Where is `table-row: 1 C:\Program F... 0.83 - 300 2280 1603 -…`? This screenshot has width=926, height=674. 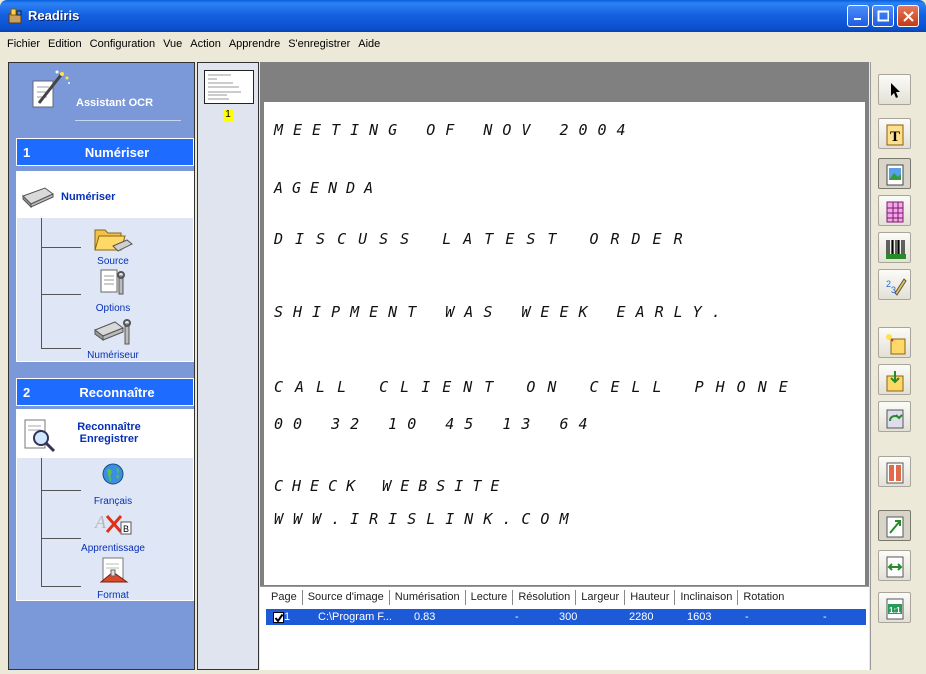 table-row: 1 C:\Program F... 0.83 - 300 2280 1603 -… is located at coordinates (566, 617).